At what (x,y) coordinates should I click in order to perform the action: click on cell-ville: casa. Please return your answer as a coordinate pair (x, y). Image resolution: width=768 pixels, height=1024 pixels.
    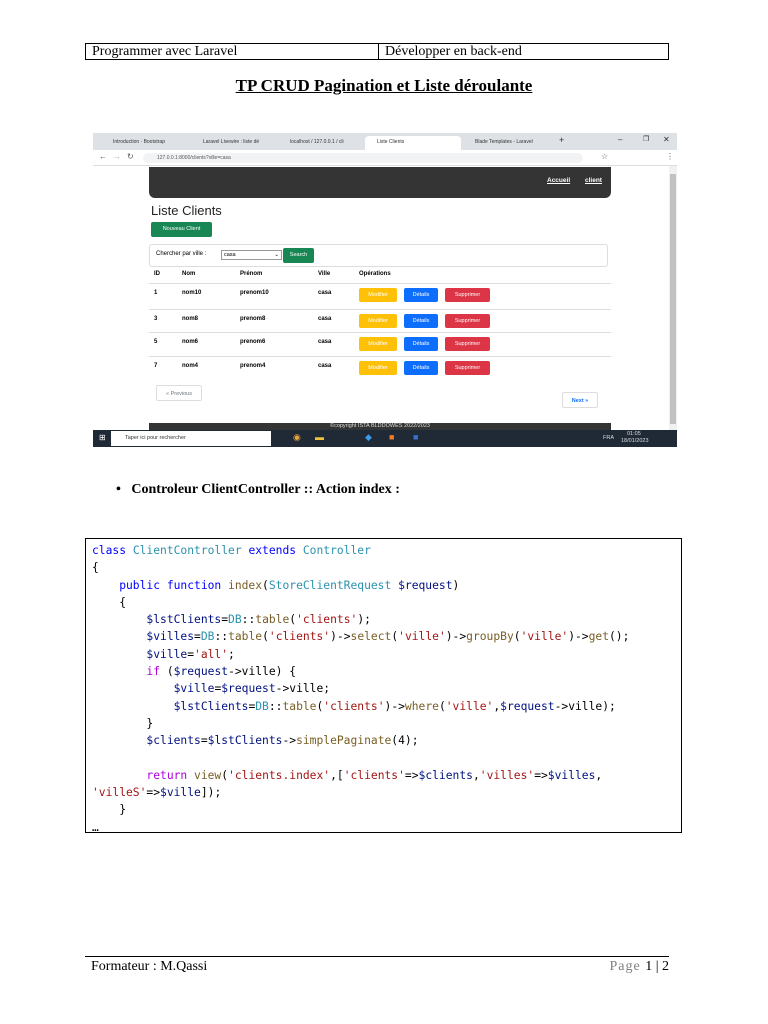
    Looking at the image, I should click on (325, 293).